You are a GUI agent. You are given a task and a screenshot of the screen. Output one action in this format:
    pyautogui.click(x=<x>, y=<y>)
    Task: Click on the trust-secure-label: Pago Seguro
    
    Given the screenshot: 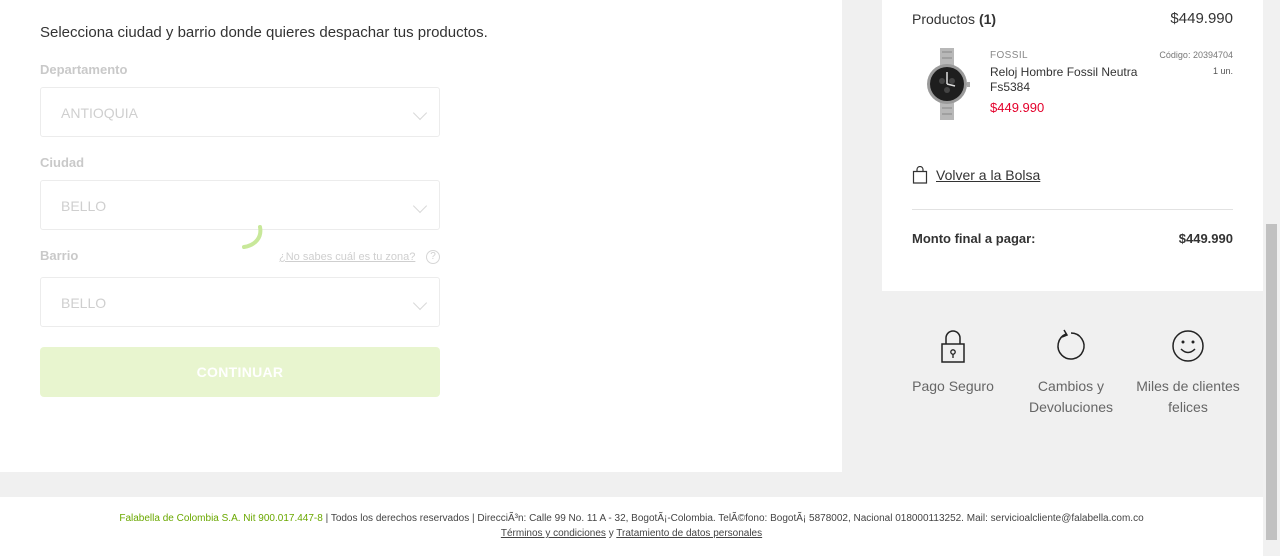 What is the action you would take?
    pyautogui.click(x=953, y=386)
    